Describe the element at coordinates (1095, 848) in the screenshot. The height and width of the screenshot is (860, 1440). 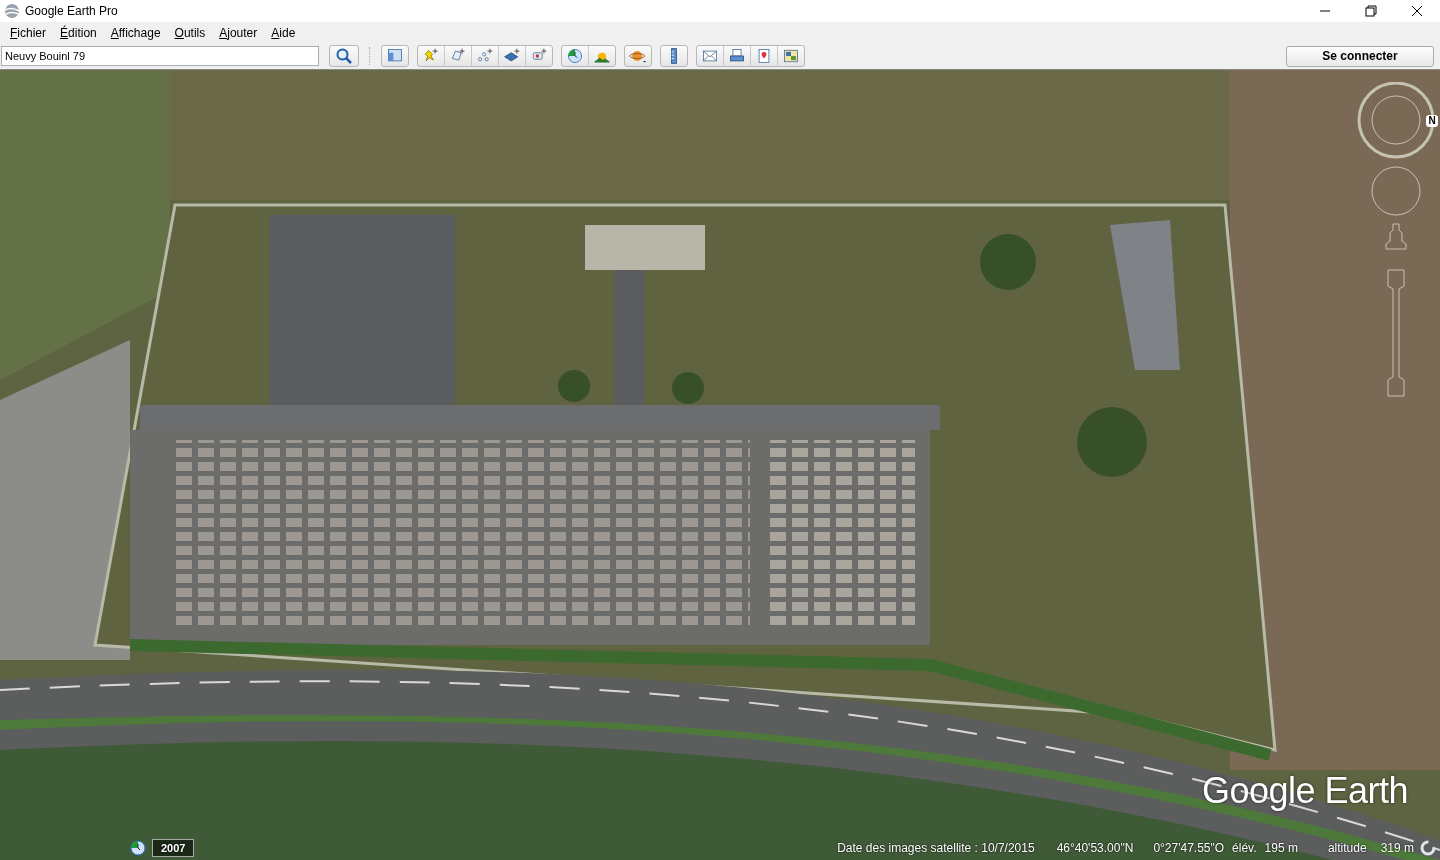
I see `latitude-text: 46°40'53.00"N` at that location.